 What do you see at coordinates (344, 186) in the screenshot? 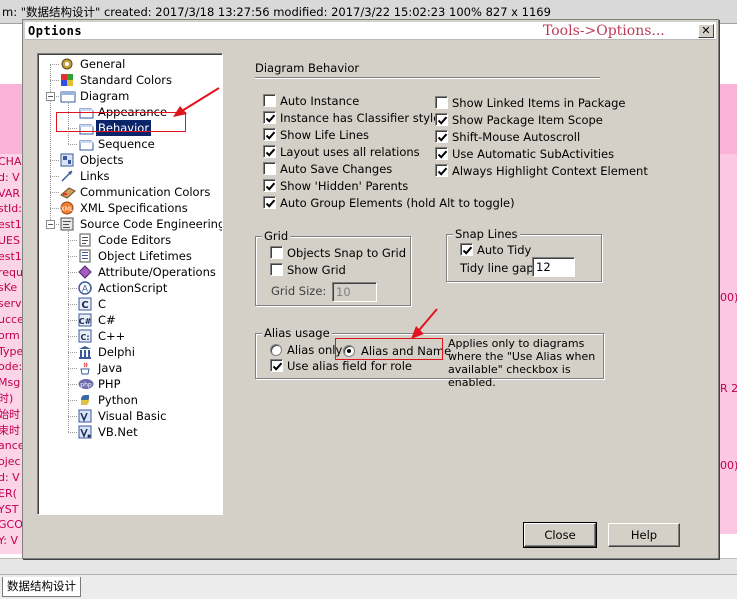
I see `checkbox-label: Show 'Hidden' Parents` at bounding box center [344, 186].